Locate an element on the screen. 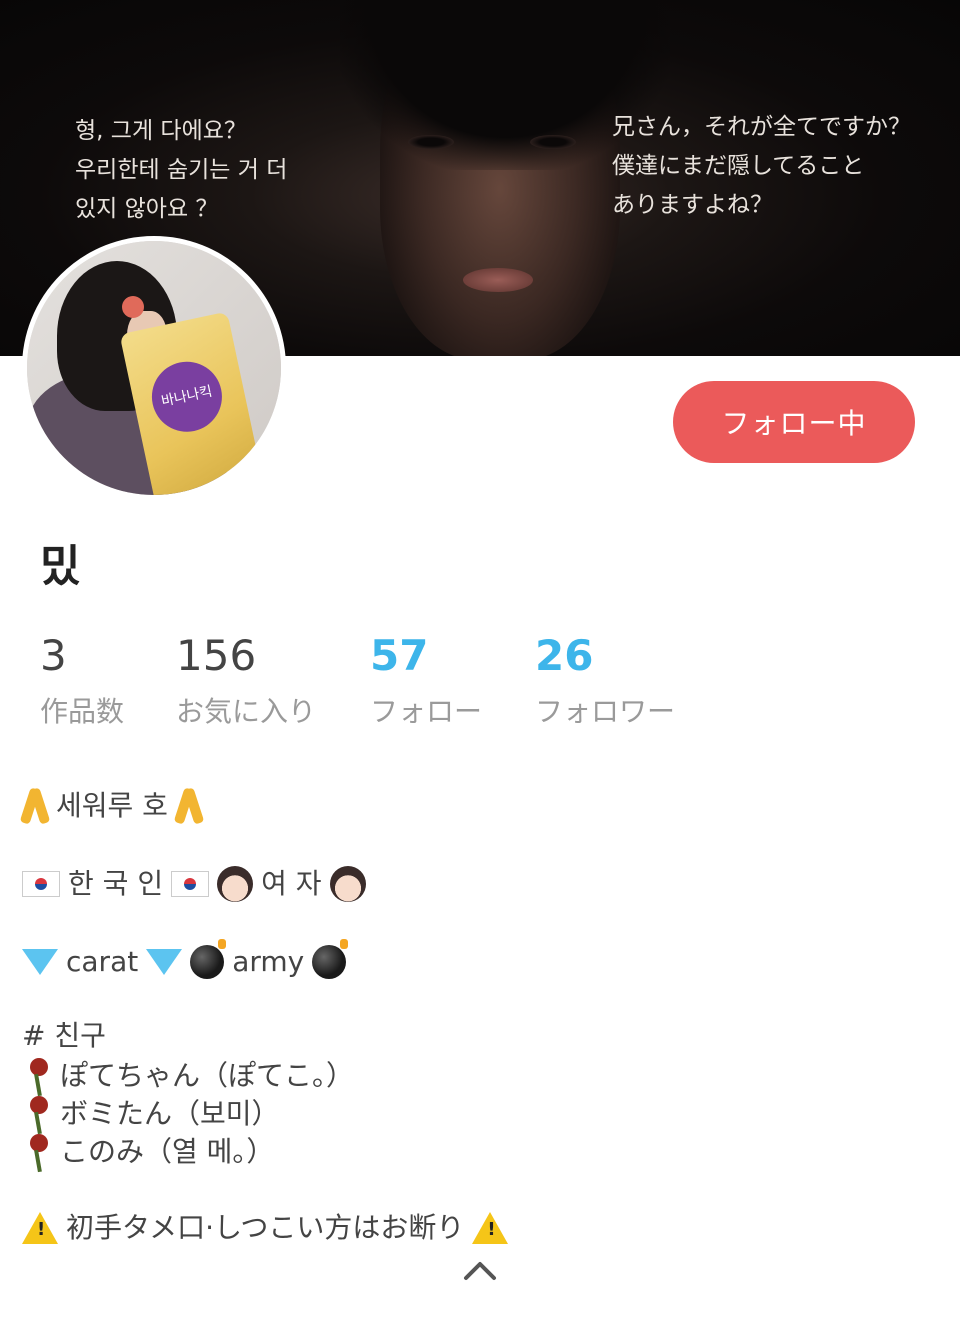  bio-line-sewol: 세워루 호 is located at coordinates (112, 806).